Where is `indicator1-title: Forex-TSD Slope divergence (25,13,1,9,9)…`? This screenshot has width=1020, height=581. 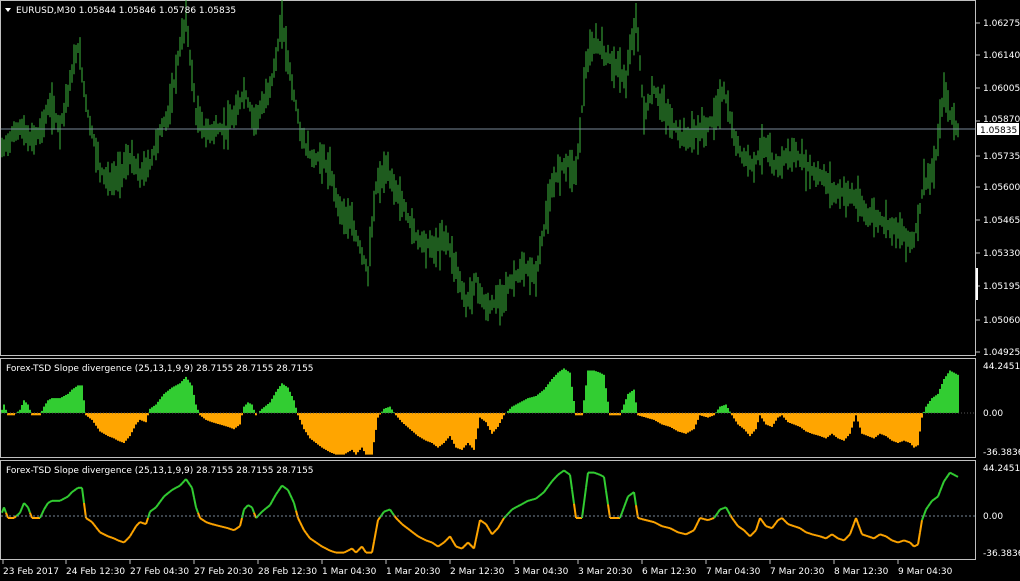
indicator1-title: Forex-TSD Slope divergence (25,13,1,9,9)… is located at coordinates (160, 369).